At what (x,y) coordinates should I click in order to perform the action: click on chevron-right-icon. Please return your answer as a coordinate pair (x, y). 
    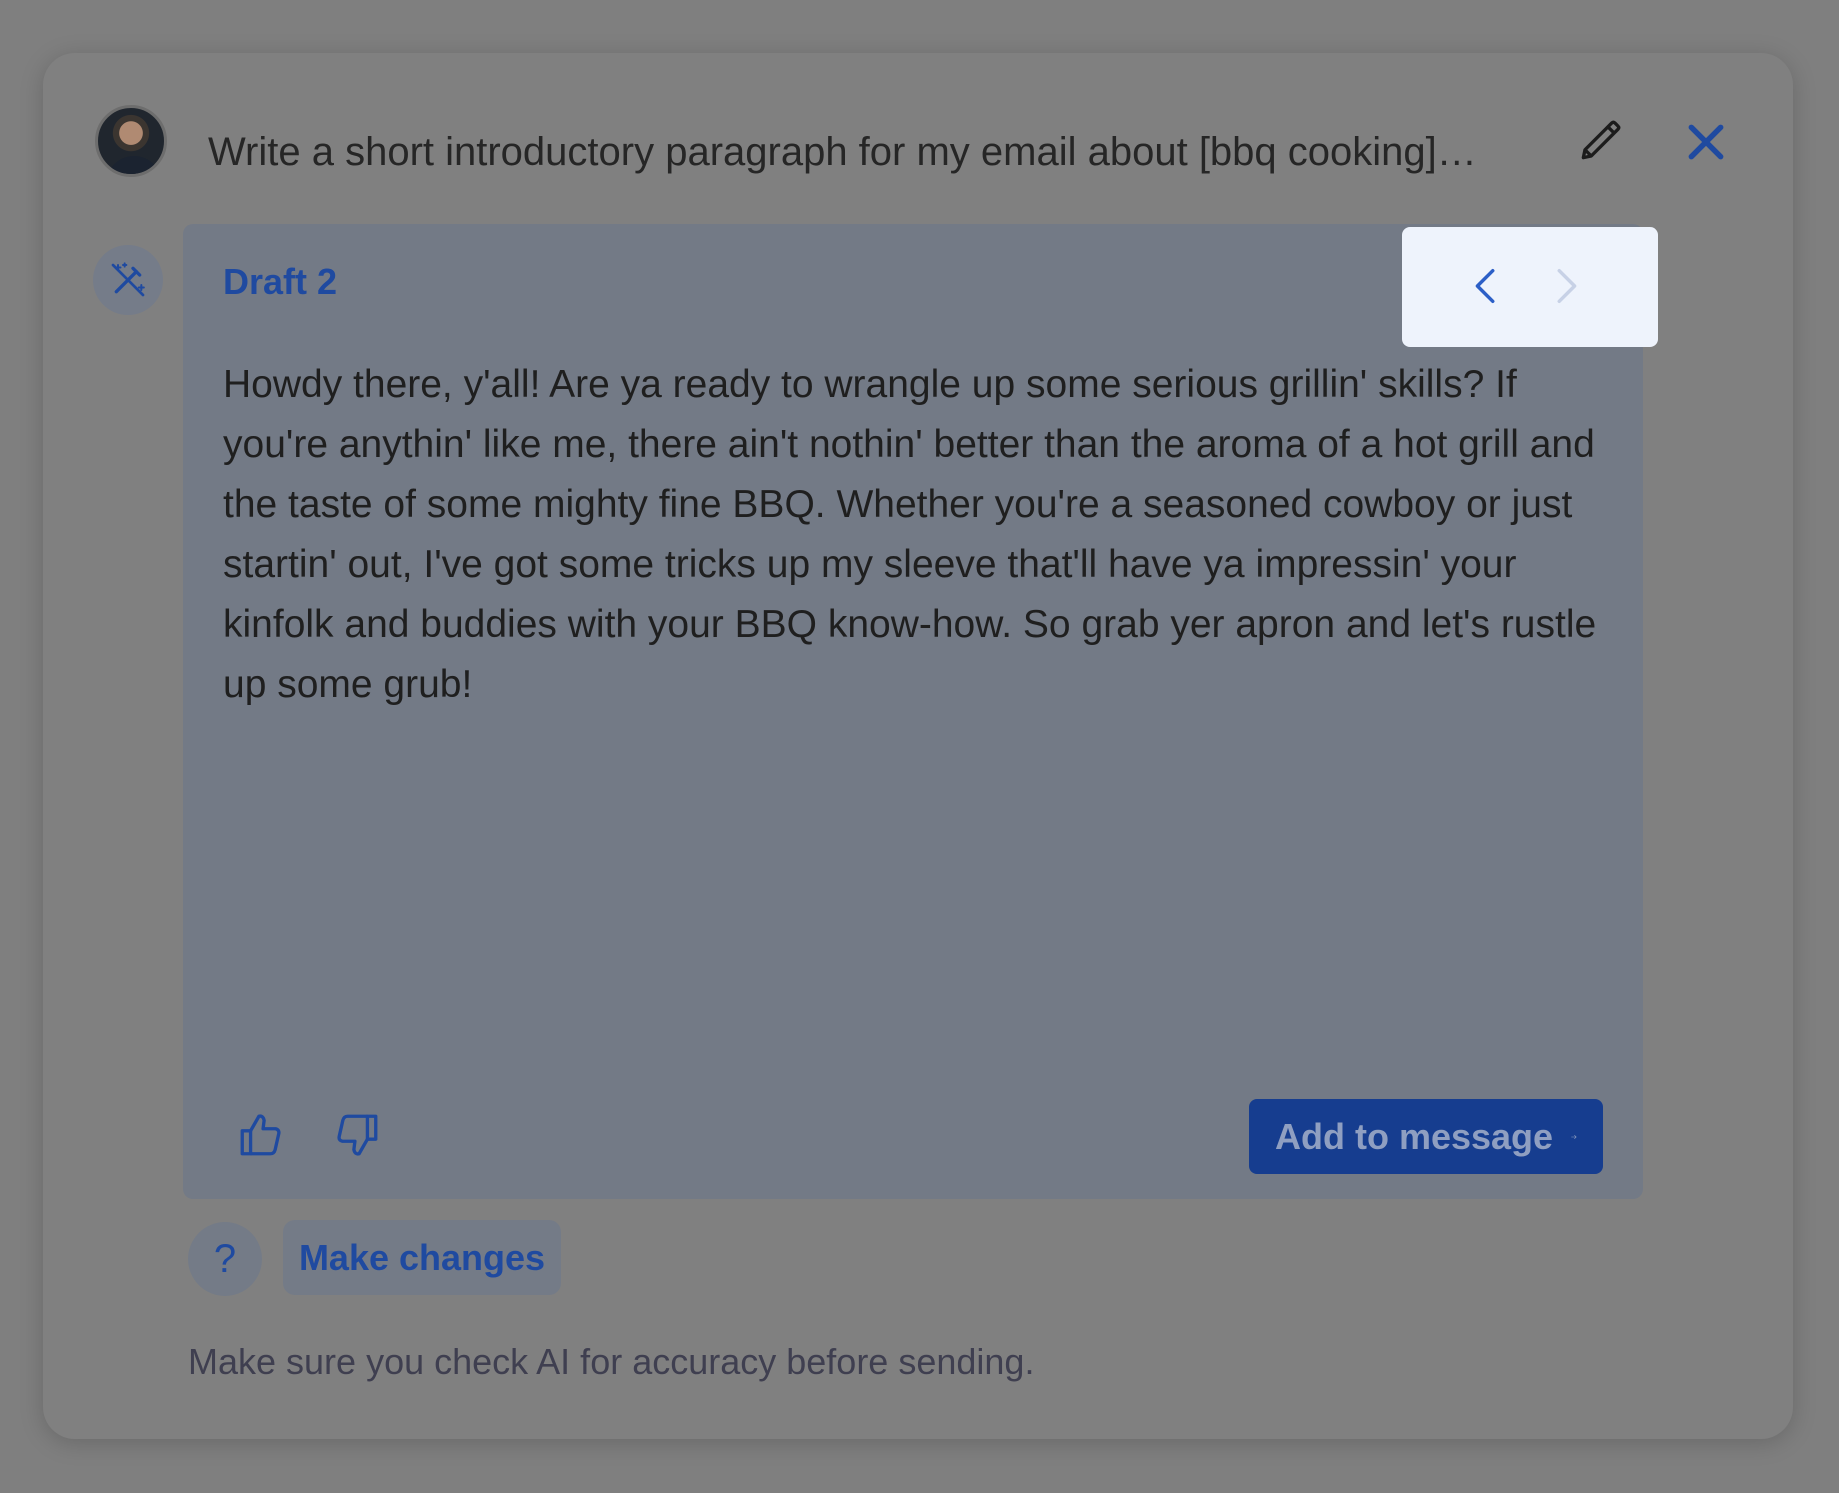
    Looking at the image, I should click on (1565, 286).